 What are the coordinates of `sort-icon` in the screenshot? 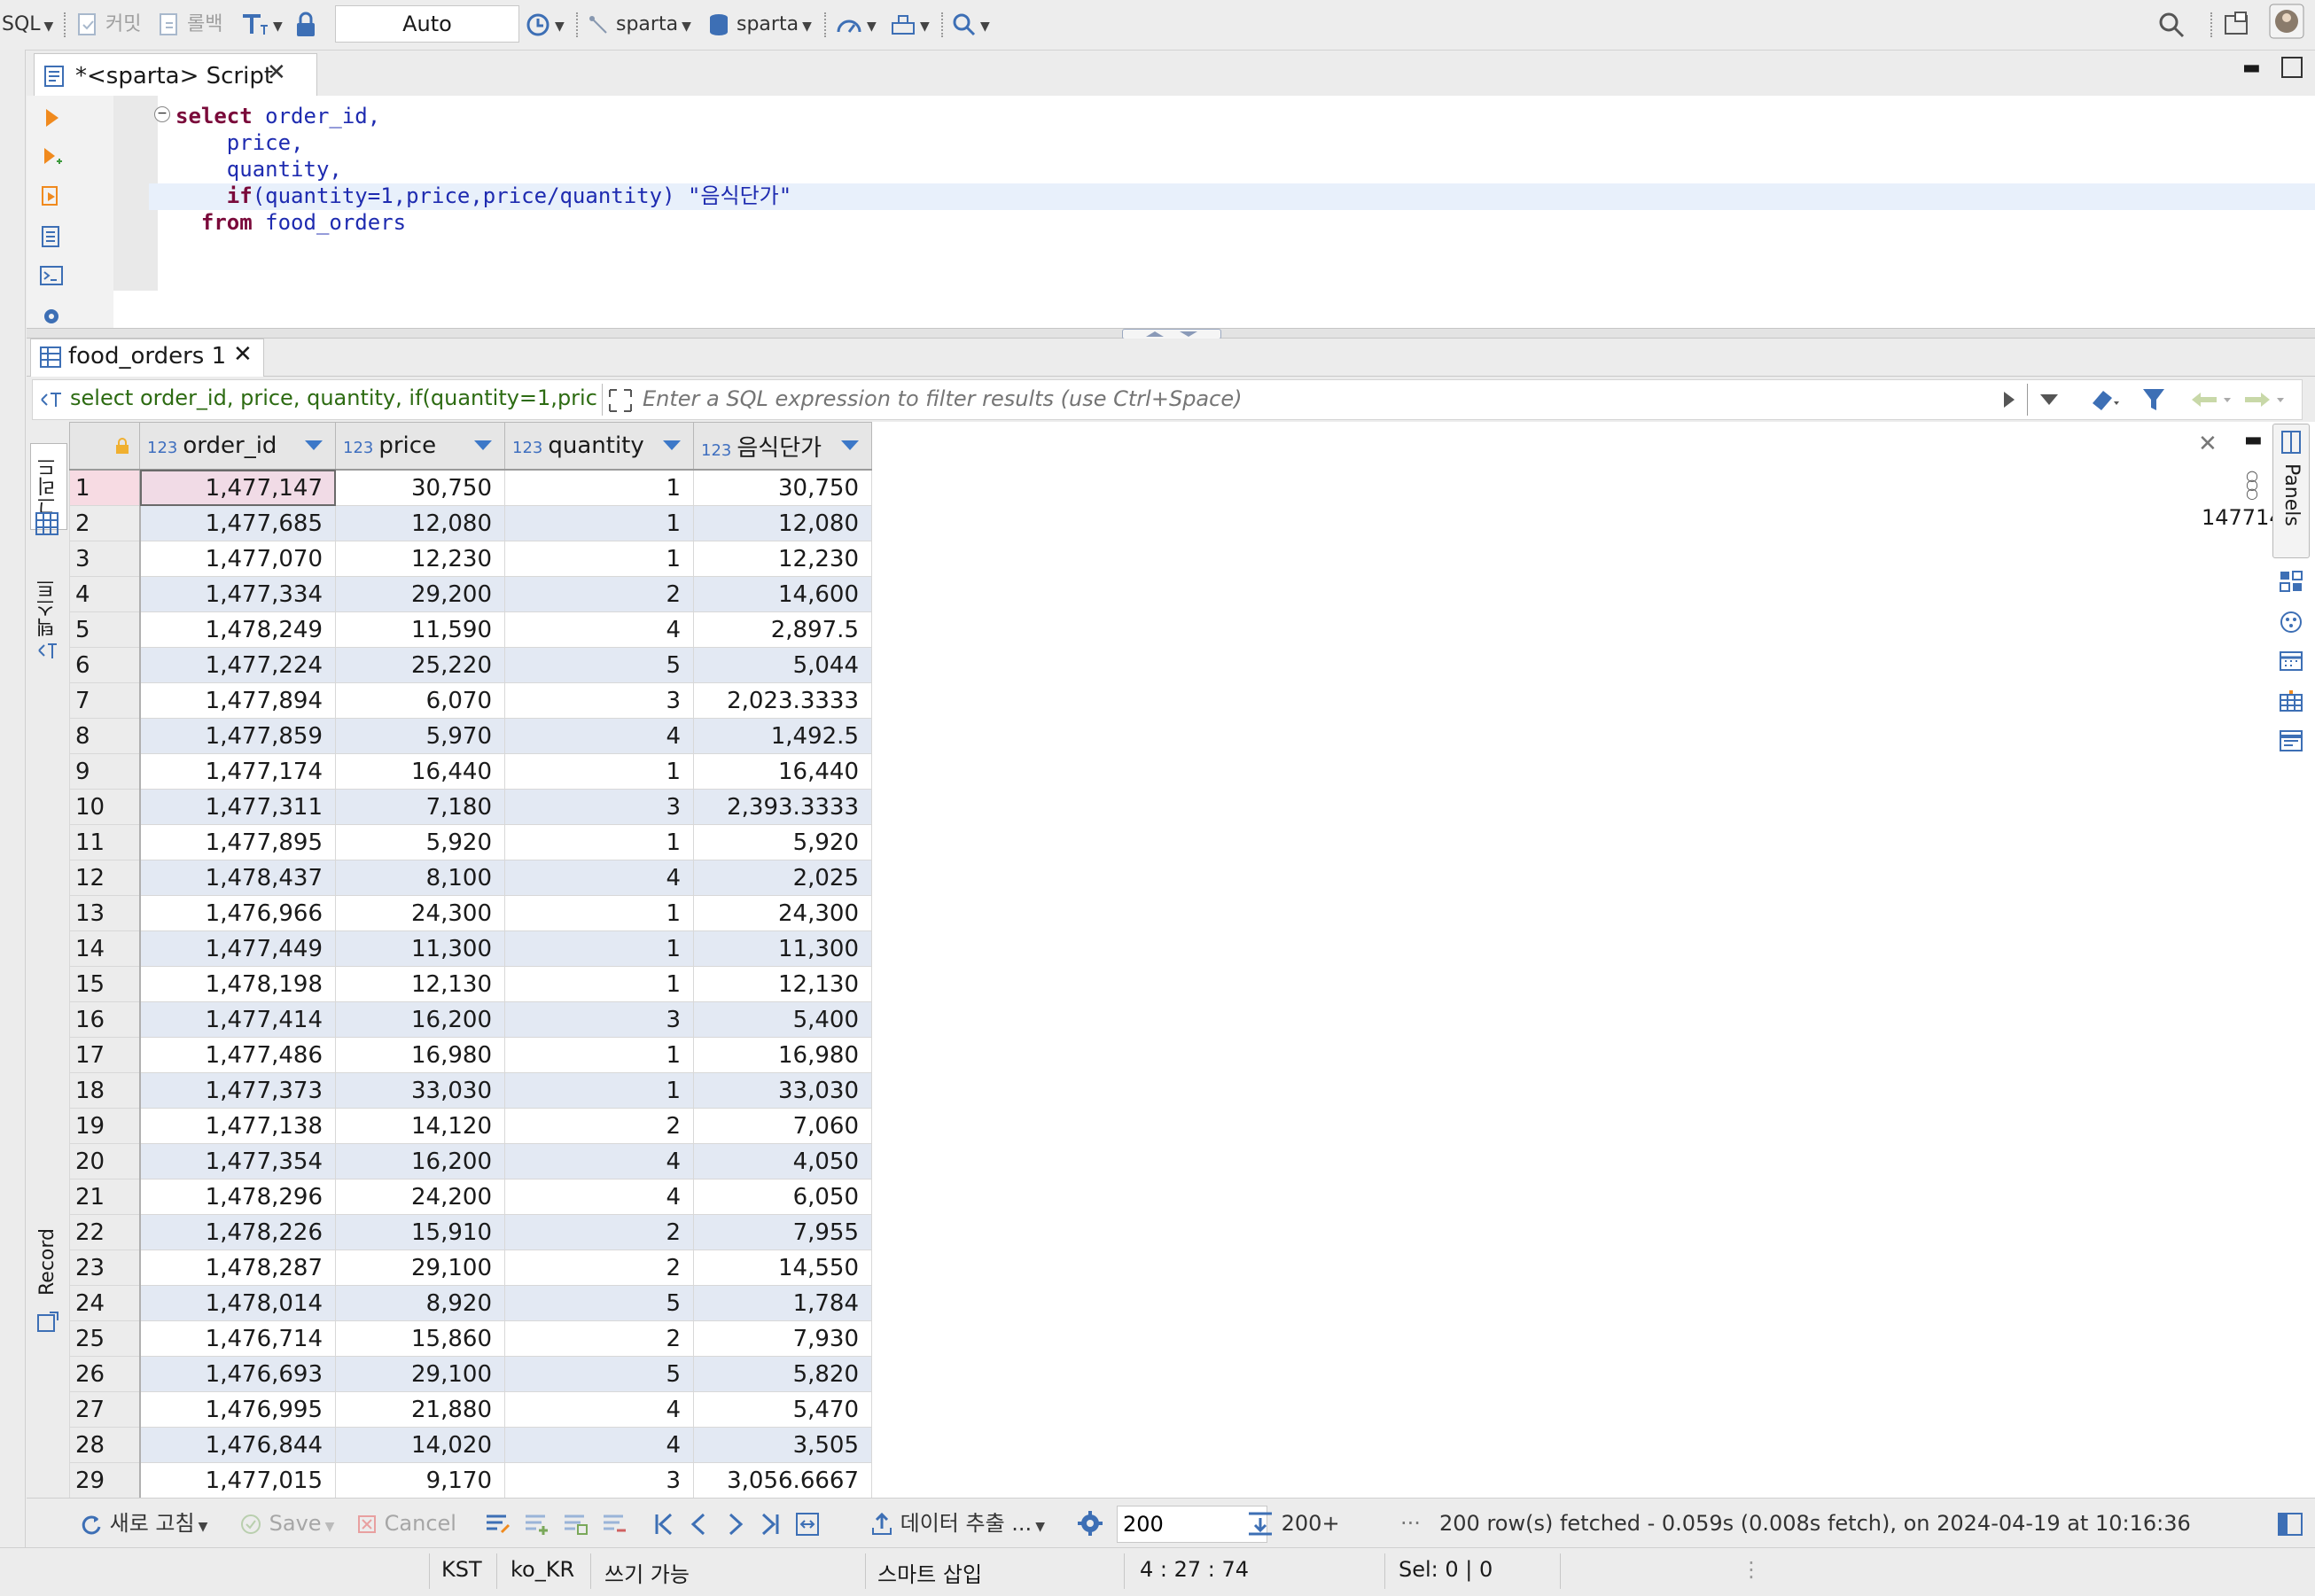 It's located at (850, 445).